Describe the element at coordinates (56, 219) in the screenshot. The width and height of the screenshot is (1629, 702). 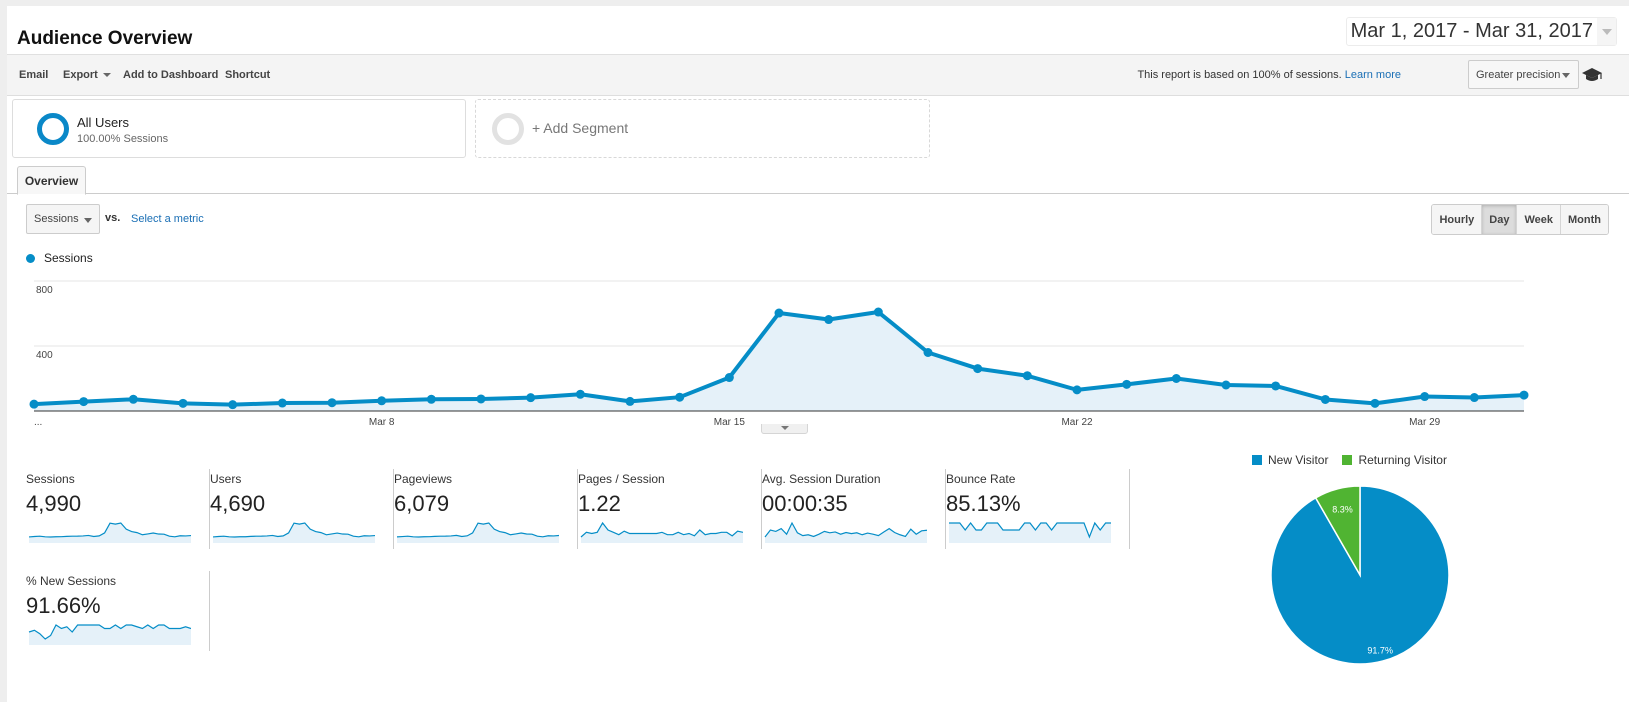
I see `metric-selector-label: Sessions` at that location.